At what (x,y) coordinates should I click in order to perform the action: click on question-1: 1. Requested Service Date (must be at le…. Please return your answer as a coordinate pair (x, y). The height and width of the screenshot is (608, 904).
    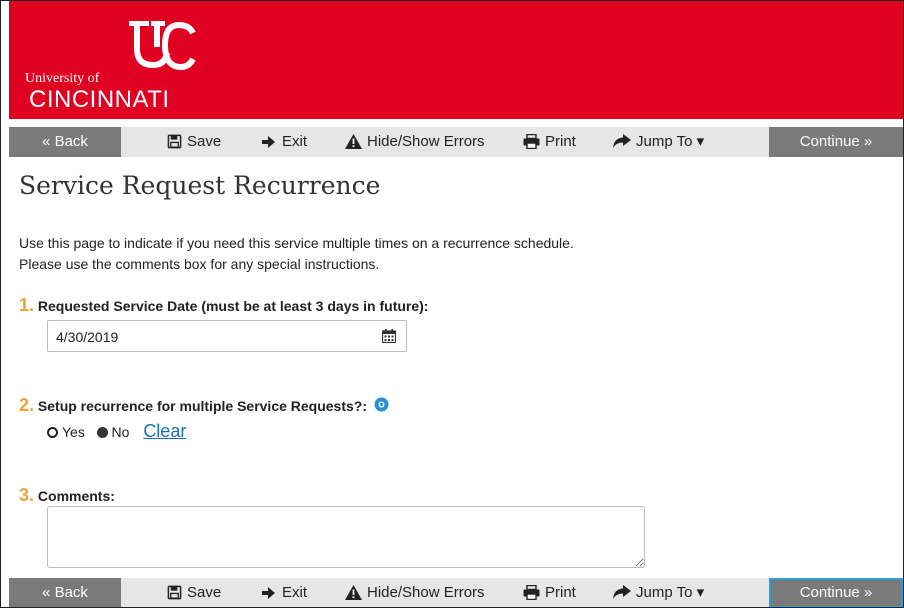
    Looking at the image, I should click on (223, 305).